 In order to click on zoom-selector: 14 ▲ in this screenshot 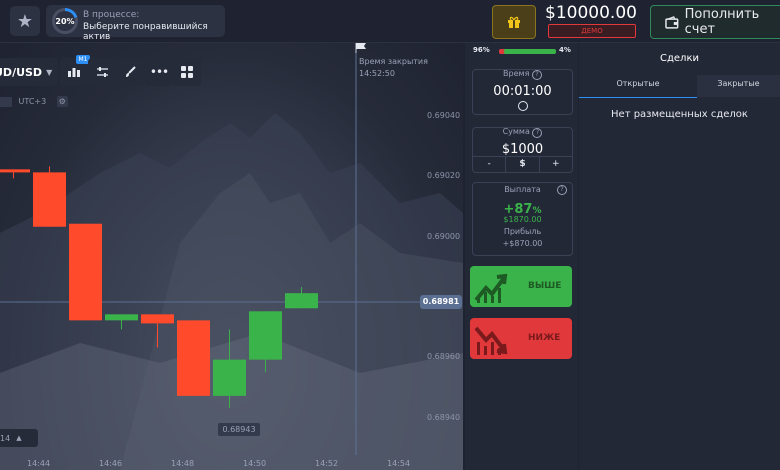, I will do `click(19, 438)`.